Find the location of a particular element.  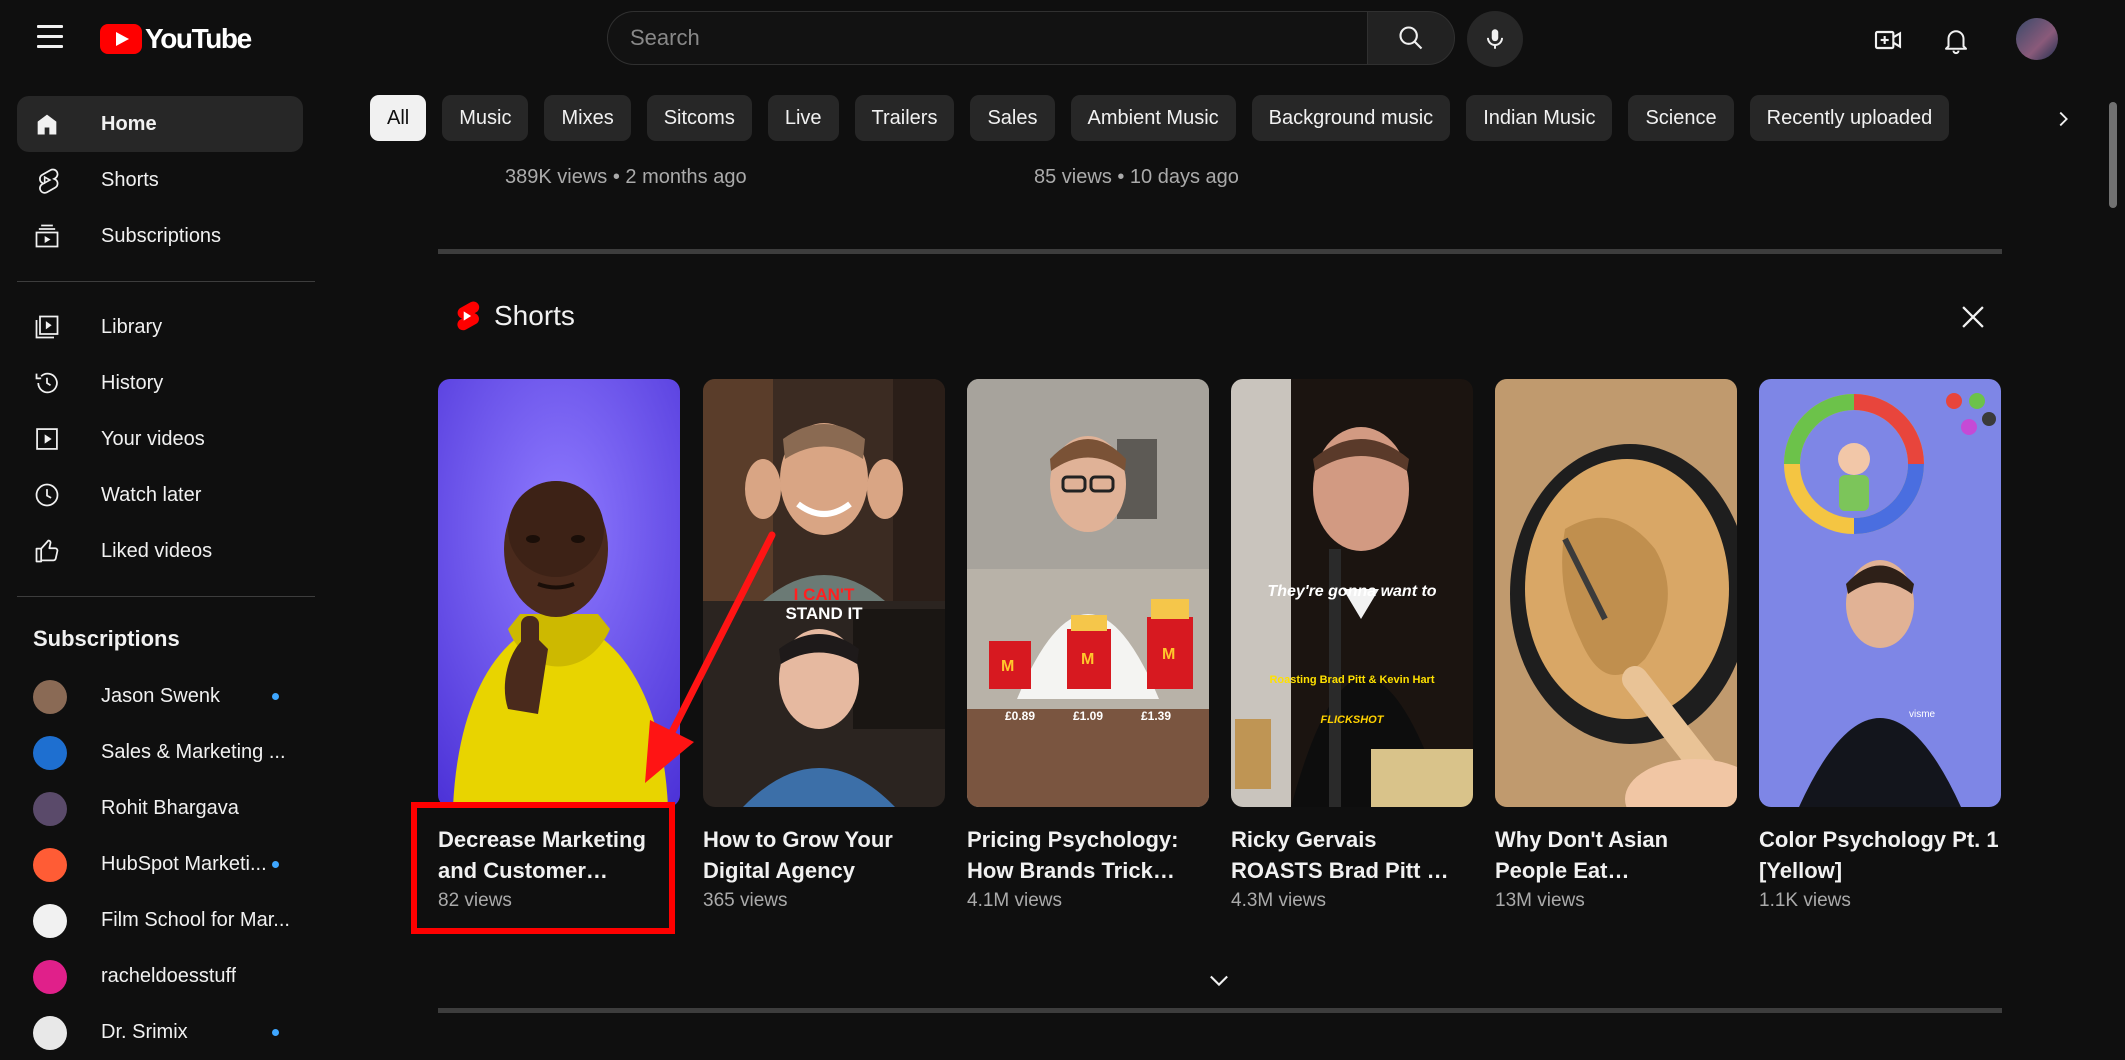

sidebar-item-label: Shorts is located at coordinates (130, 179).